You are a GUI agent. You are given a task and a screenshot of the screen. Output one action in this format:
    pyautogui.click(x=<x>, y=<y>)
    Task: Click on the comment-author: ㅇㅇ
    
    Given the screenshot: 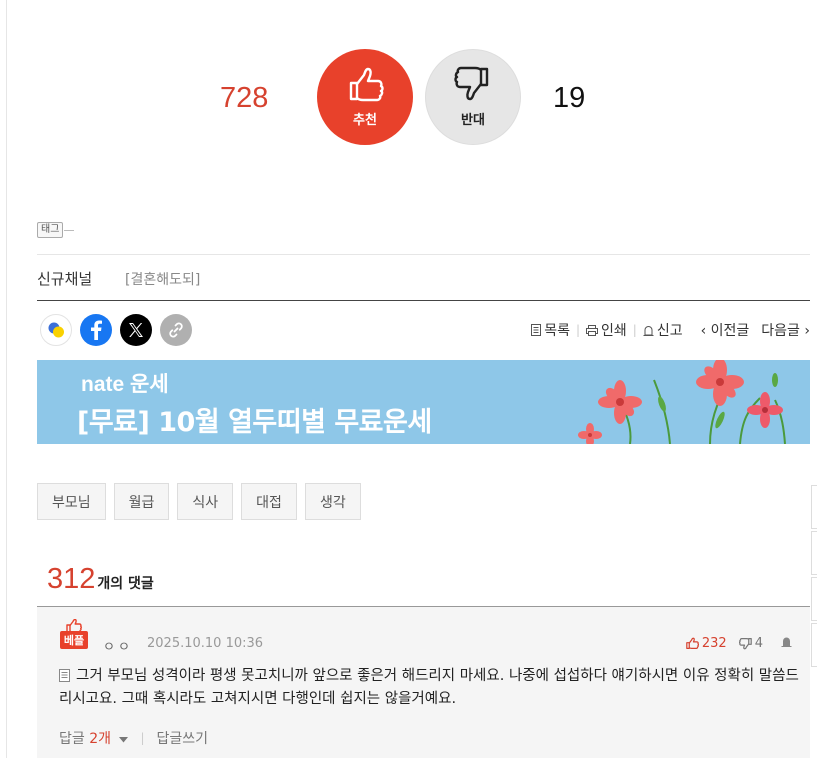 What is the action you would take?
    pyautogui.click(x=118, y=645)
    